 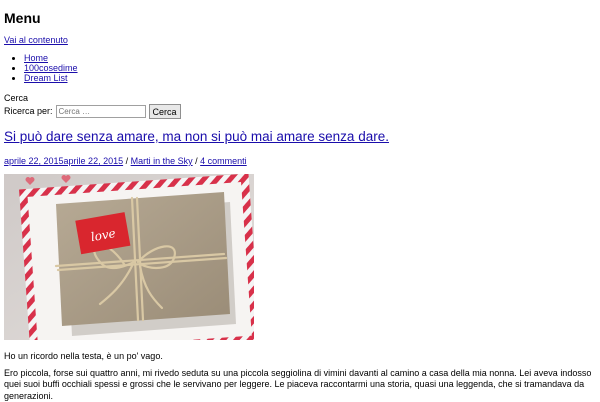 I want to click on nav-link-dream-list: Dream List, so click(x=46, y=78).